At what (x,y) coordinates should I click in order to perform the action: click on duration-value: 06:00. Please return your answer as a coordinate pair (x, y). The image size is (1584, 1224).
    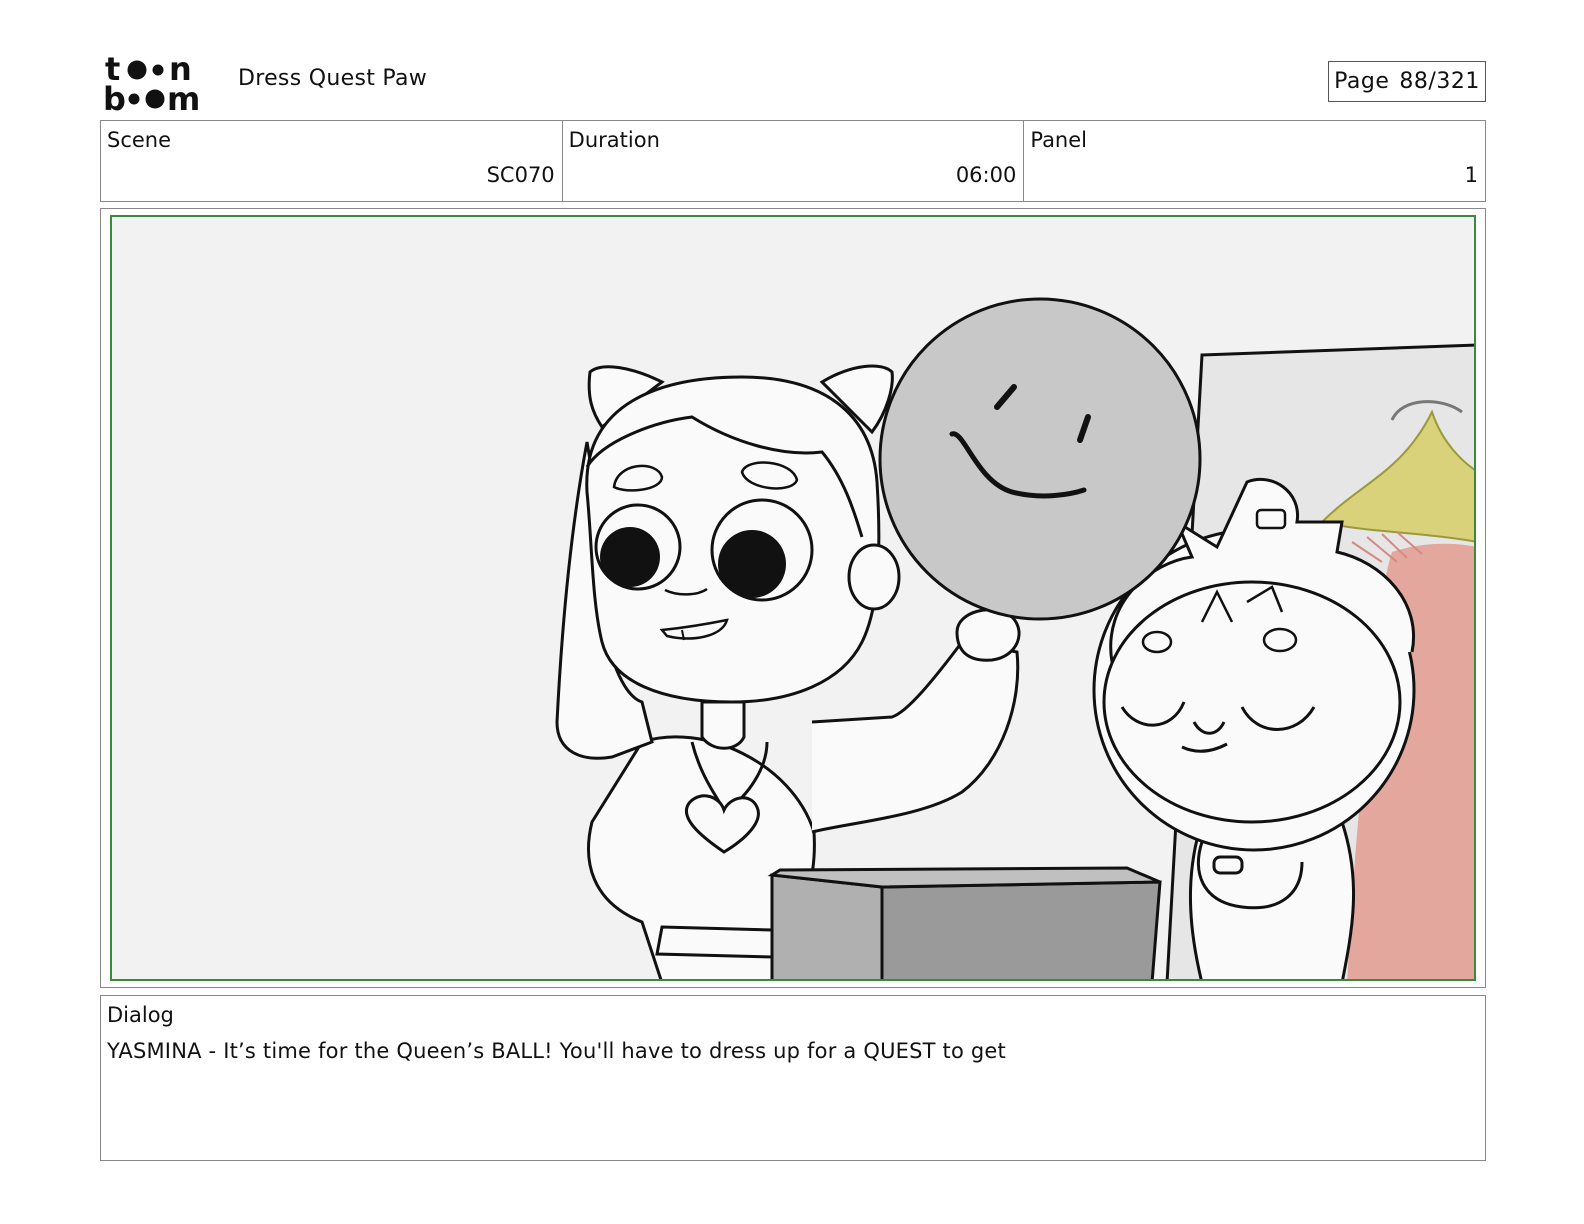
    Looking at the image, I should click on (986, 175).